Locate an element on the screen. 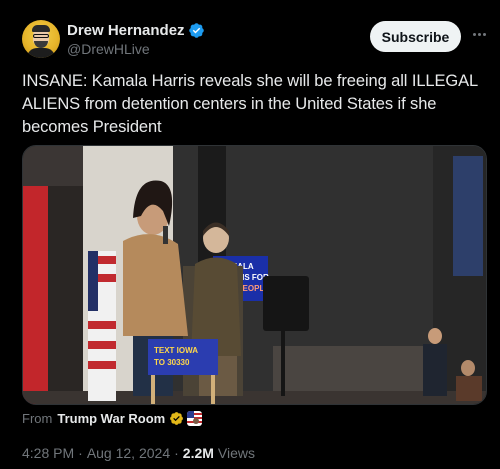 The width and height of the screenshot is (500, 469). podium-sign is located at coordinates (183, 357).